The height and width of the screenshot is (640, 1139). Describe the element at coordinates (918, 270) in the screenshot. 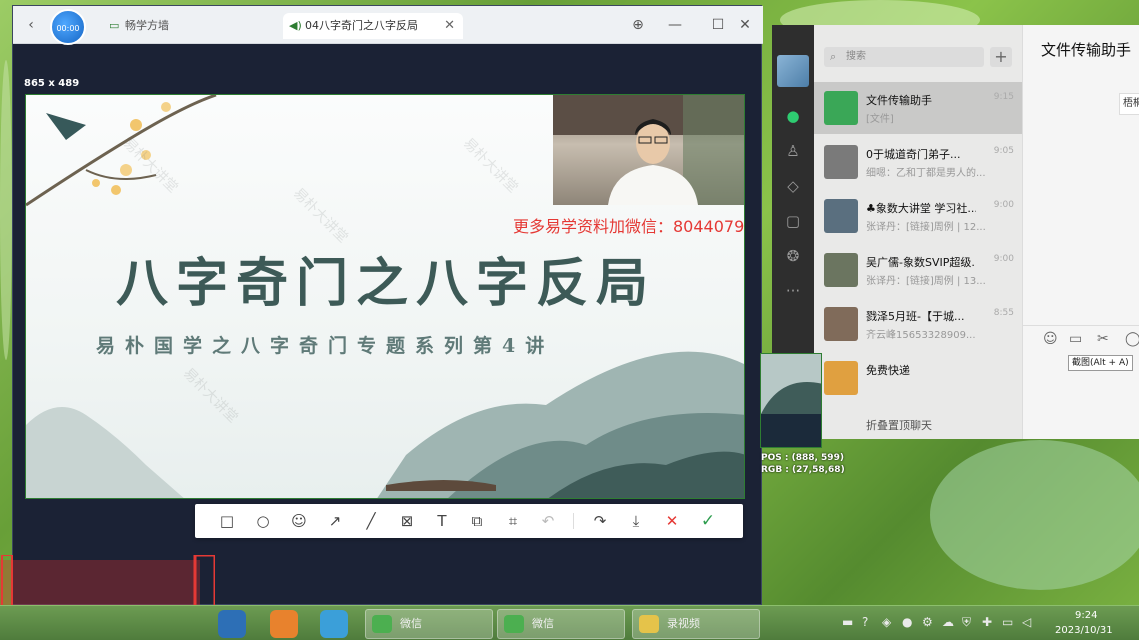

I see `chat-item: 吴广儒-象数SVIP超级... 张译丹：[链接]周例 | 13... 9:00` at that location.